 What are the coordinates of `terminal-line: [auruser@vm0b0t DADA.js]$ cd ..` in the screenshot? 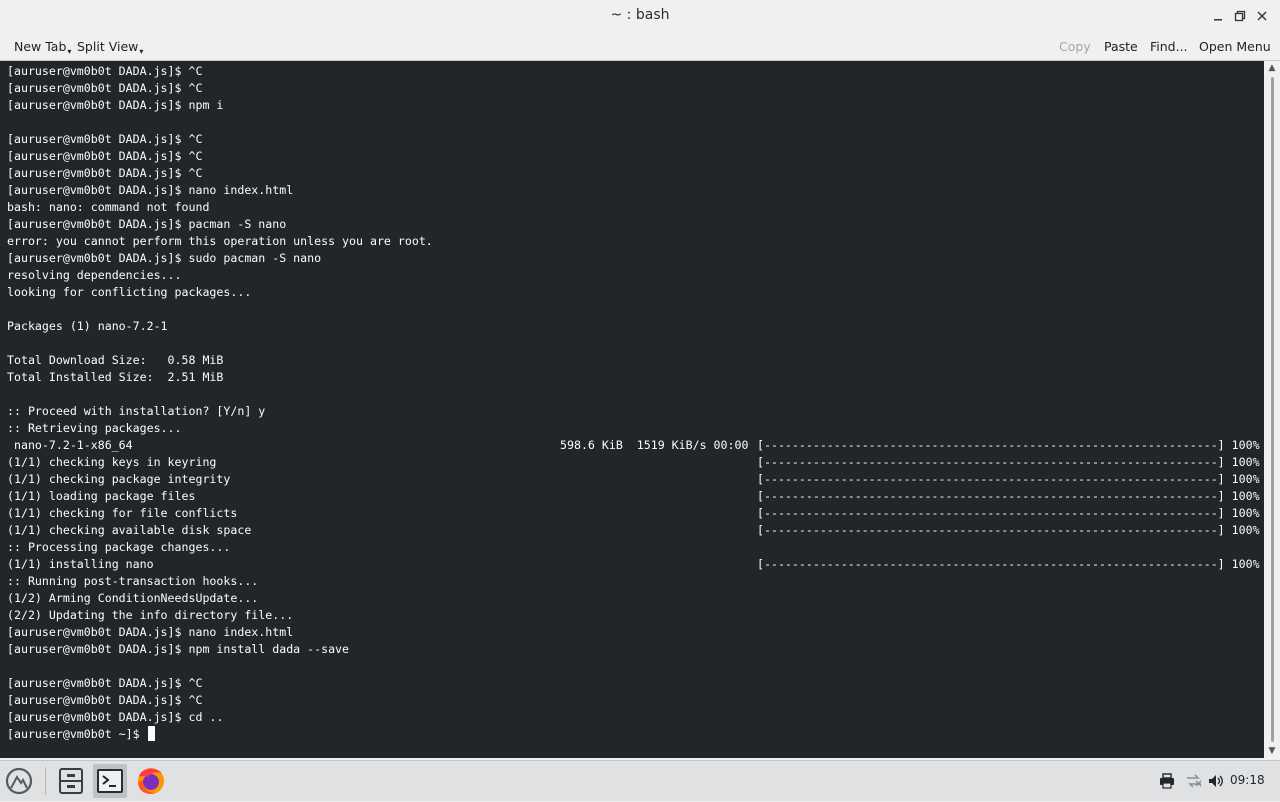 It's located at (633, 717).